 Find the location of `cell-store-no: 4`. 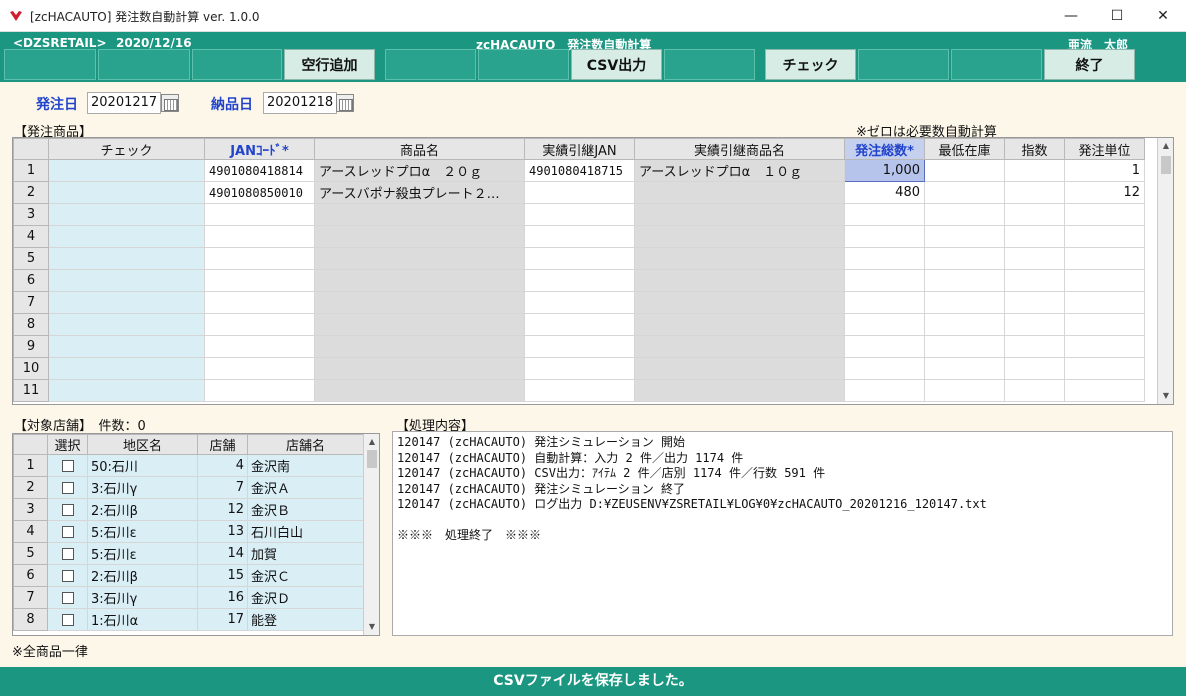

cell-store-no: 4 is located at coordinates (222, 465).